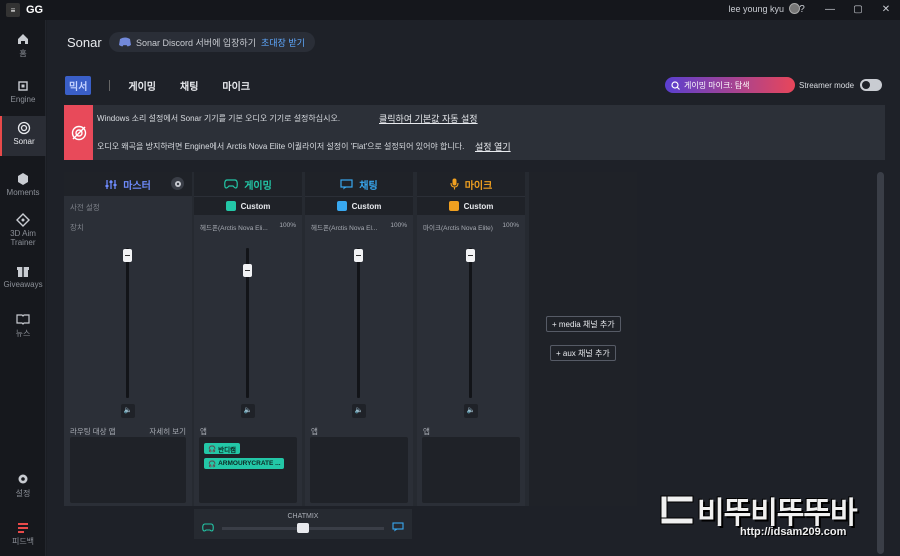 This screenshot has width=900, height=556. I want to click on tab-mixer: 믹서, so click(78, 85).